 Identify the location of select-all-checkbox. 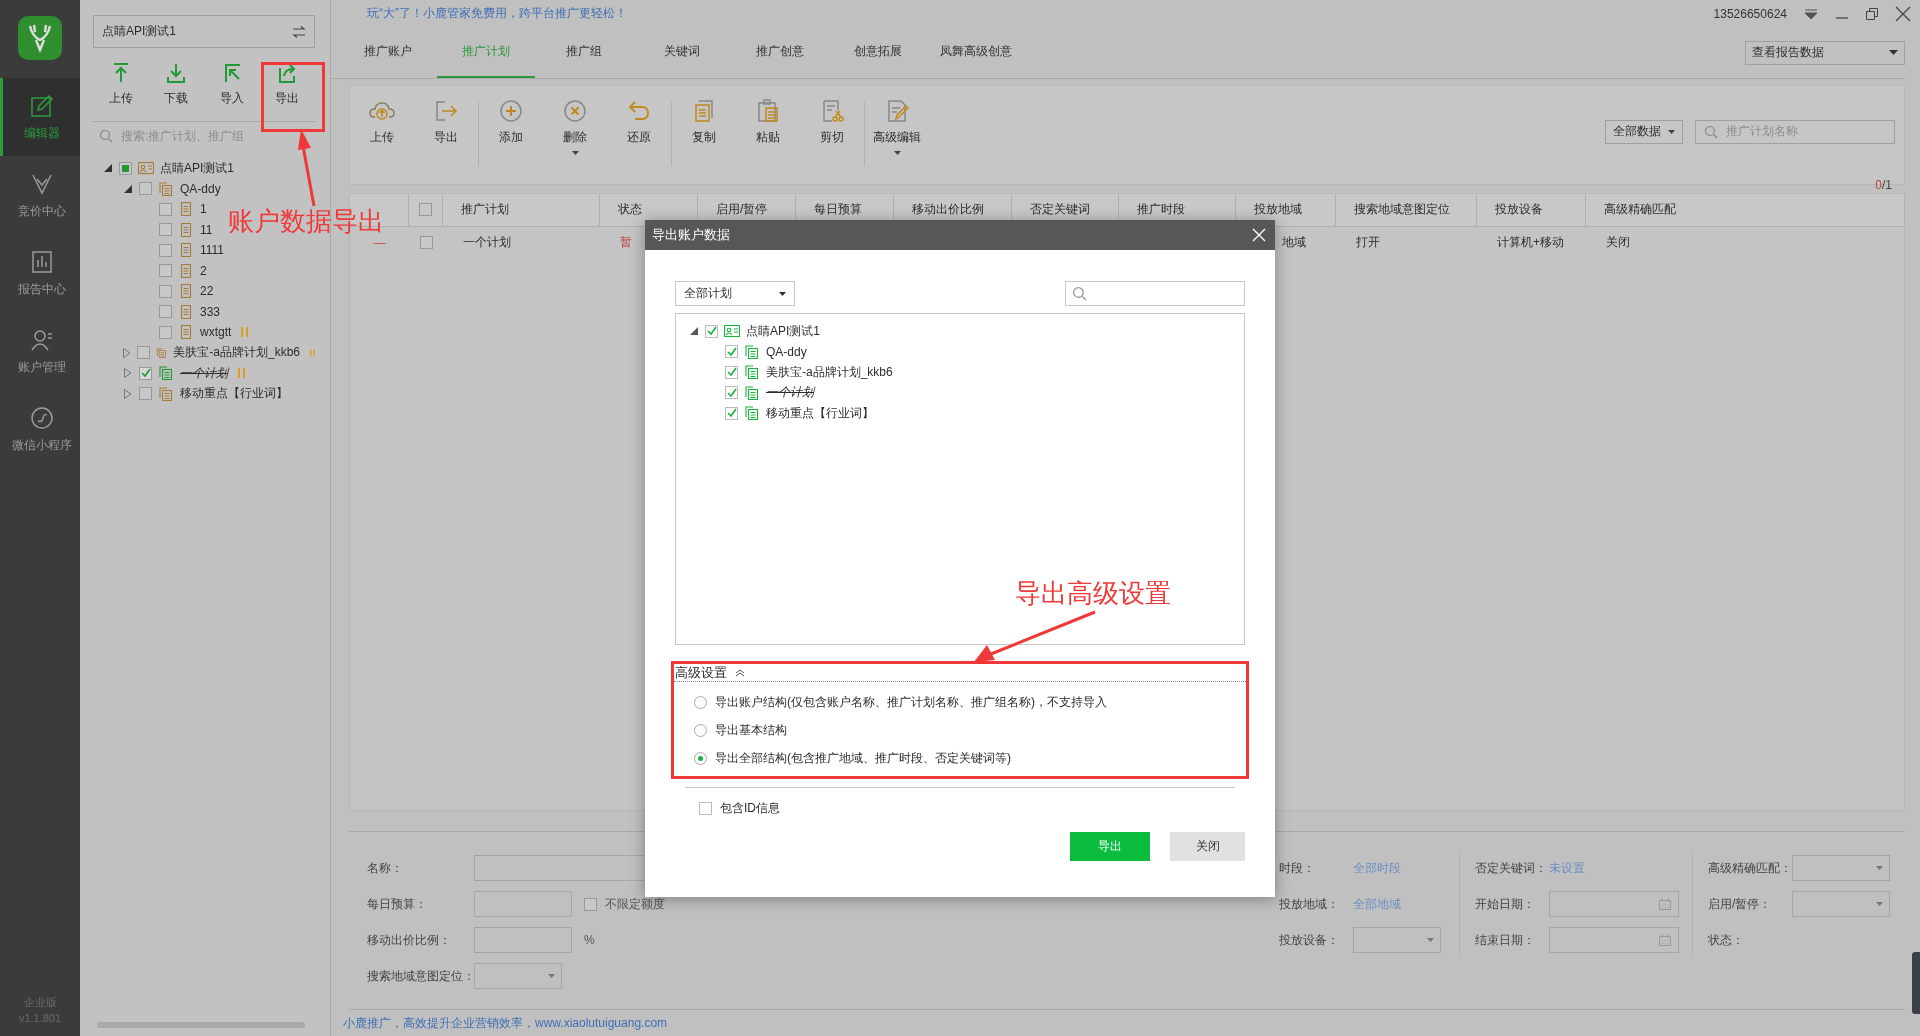
(425, 210).